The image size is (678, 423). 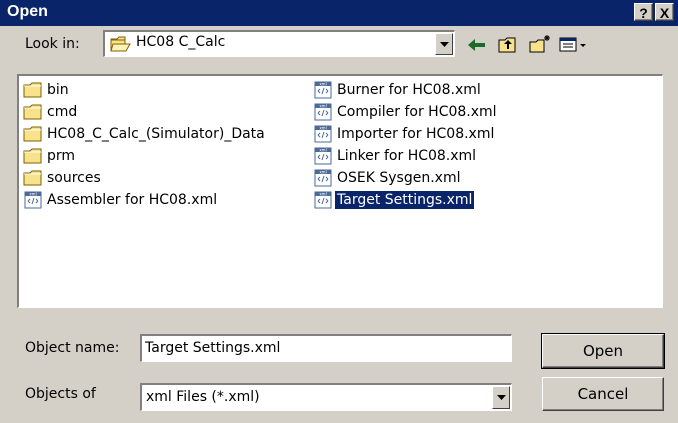 What do you see at coordinates (72, 348) in the screenshot?
I see `object-name-label: Object name:` at bounding box center [72, 348].